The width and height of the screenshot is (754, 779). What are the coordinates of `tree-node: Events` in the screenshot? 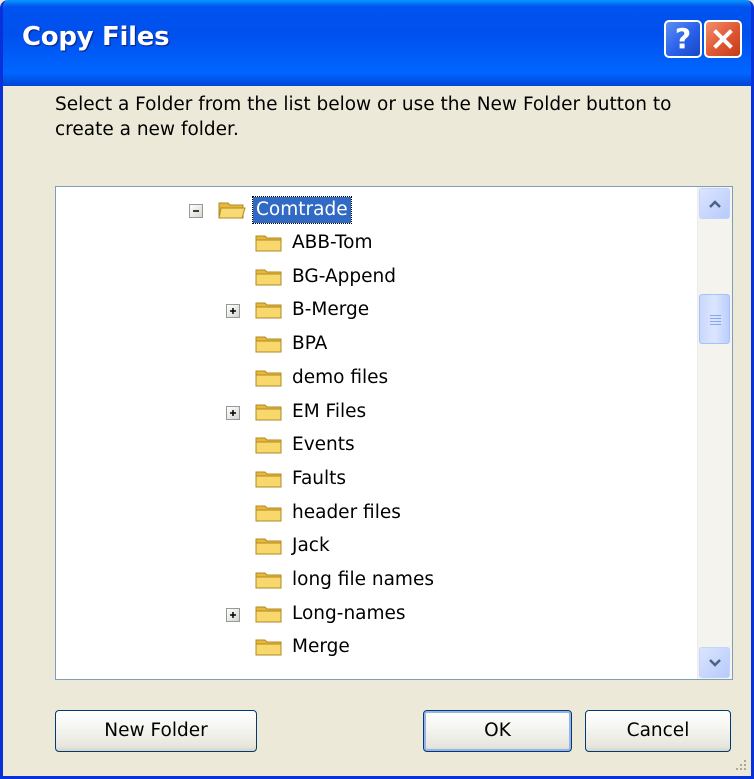 It's located at (376, 445).